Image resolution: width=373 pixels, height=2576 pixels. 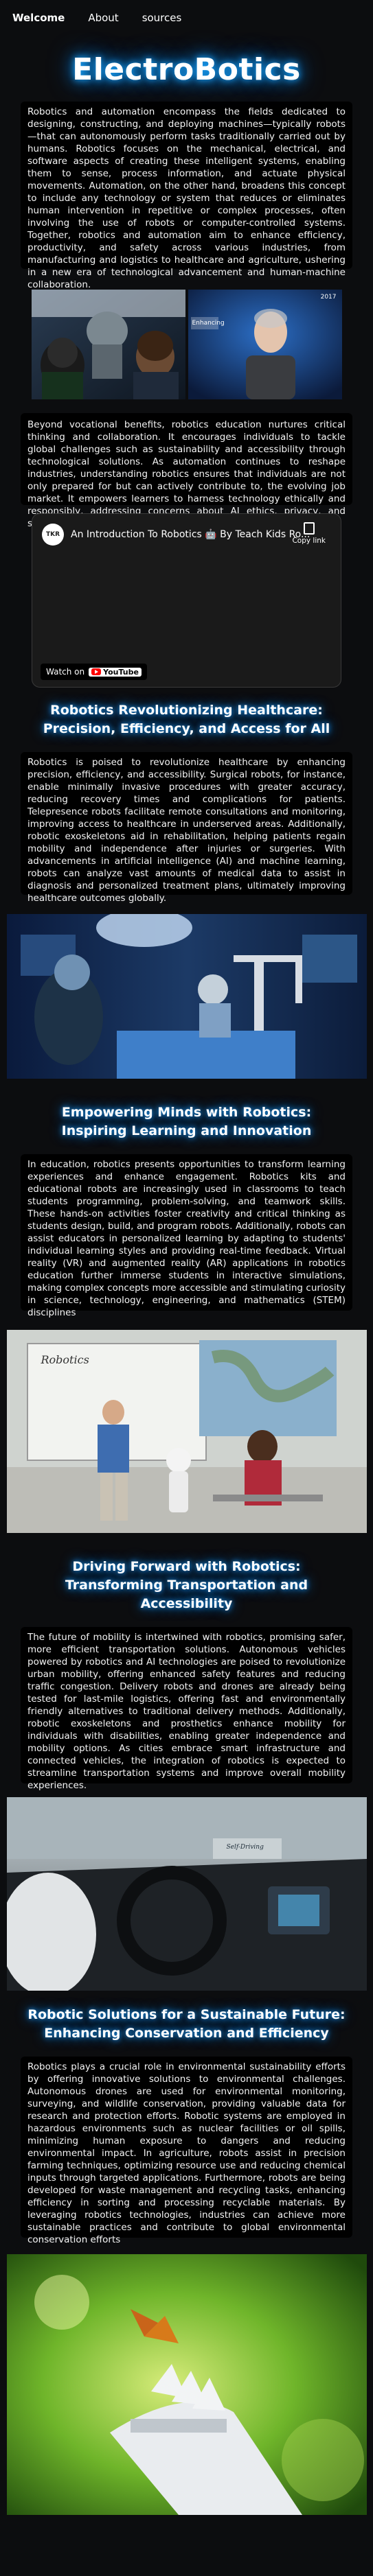 What do you see at coordinates (186, 1894) in the screenshot?
I see `autonomous-car-interior-photo: Self-Driving` at bounding box center [186, 1894].